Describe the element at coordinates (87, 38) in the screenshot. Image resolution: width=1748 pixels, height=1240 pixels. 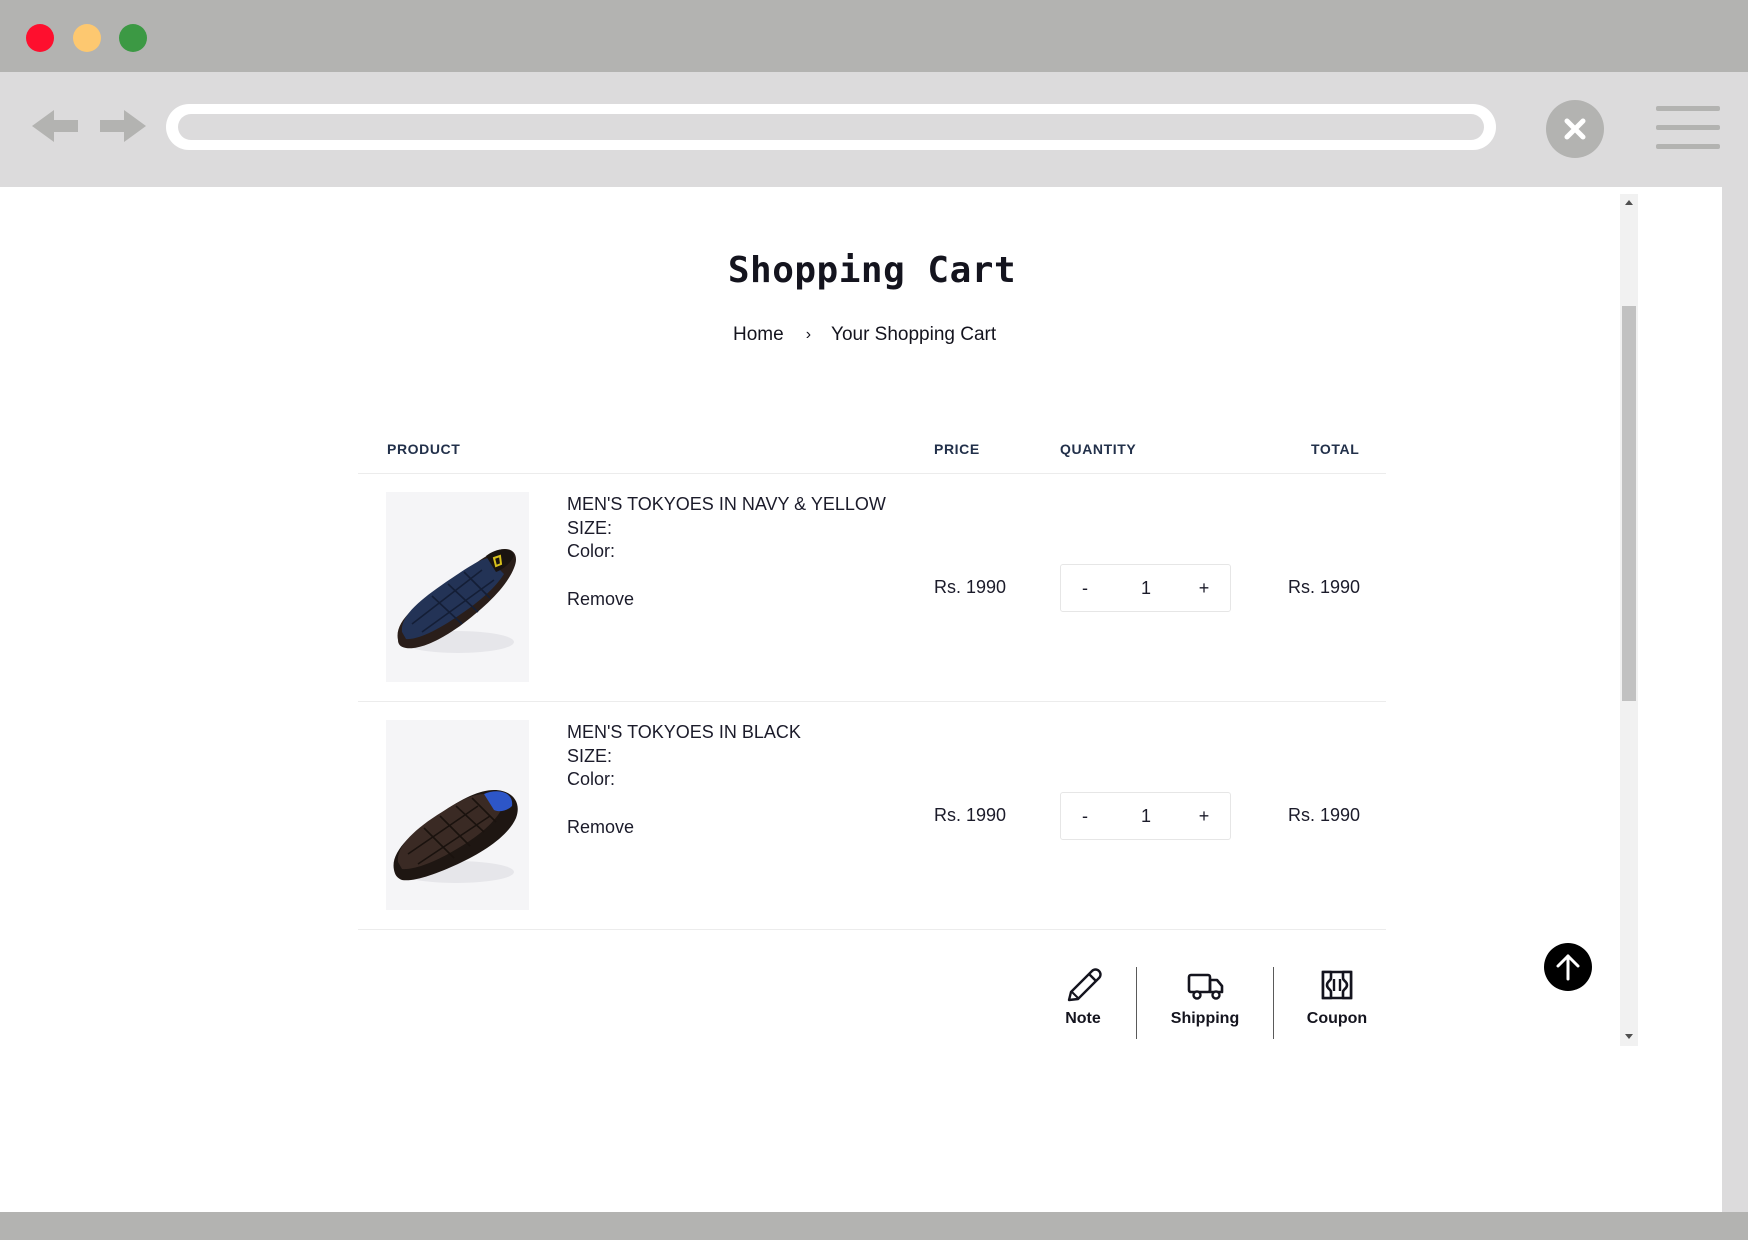
I see `window-minimize-dot` at that location.